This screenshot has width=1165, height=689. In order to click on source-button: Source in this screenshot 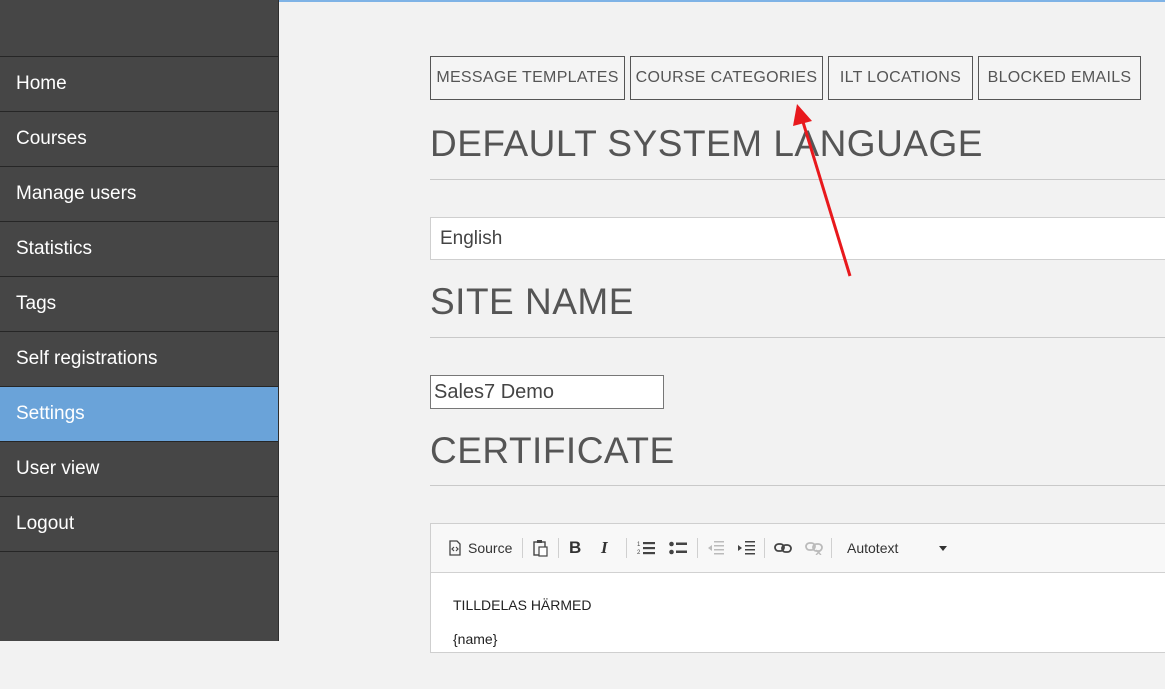, I will do `click(479, 548)`.